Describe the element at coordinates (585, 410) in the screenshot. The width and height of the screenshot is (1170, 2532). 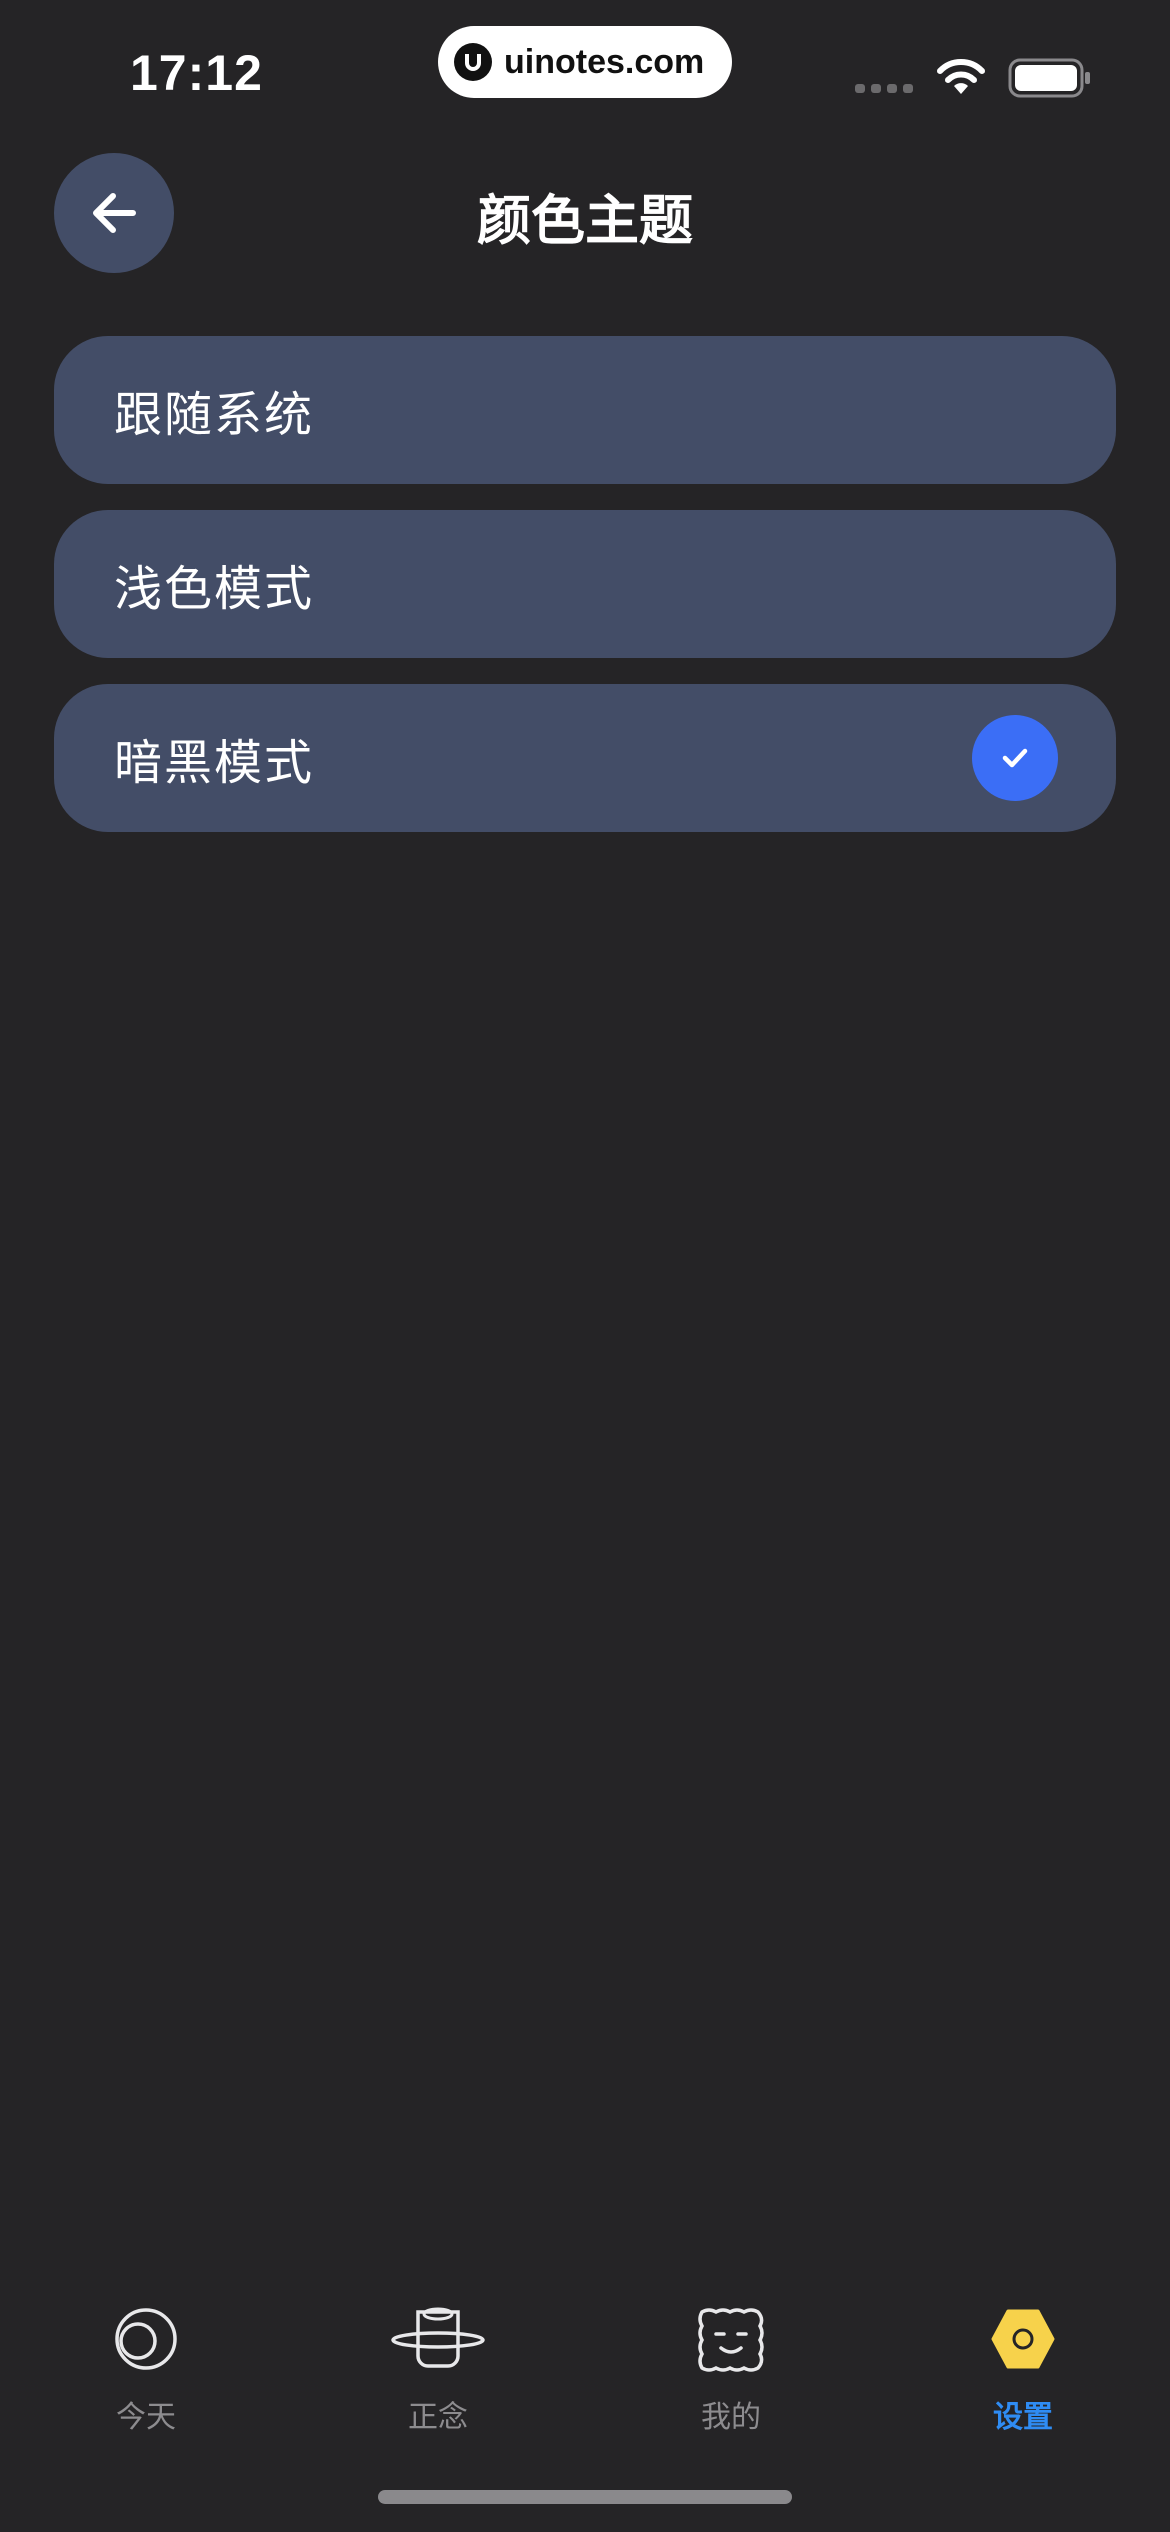
I see `option-follow-system: 跟随系统` at that location.